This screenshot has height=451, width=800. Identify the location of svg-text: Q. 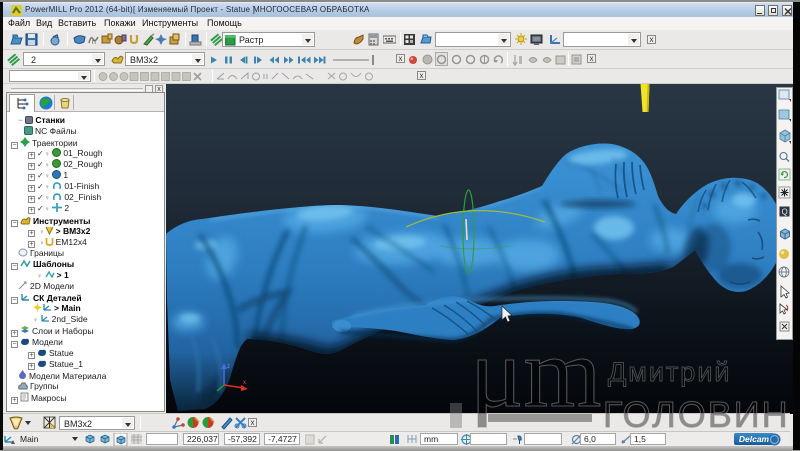
(785, 212).